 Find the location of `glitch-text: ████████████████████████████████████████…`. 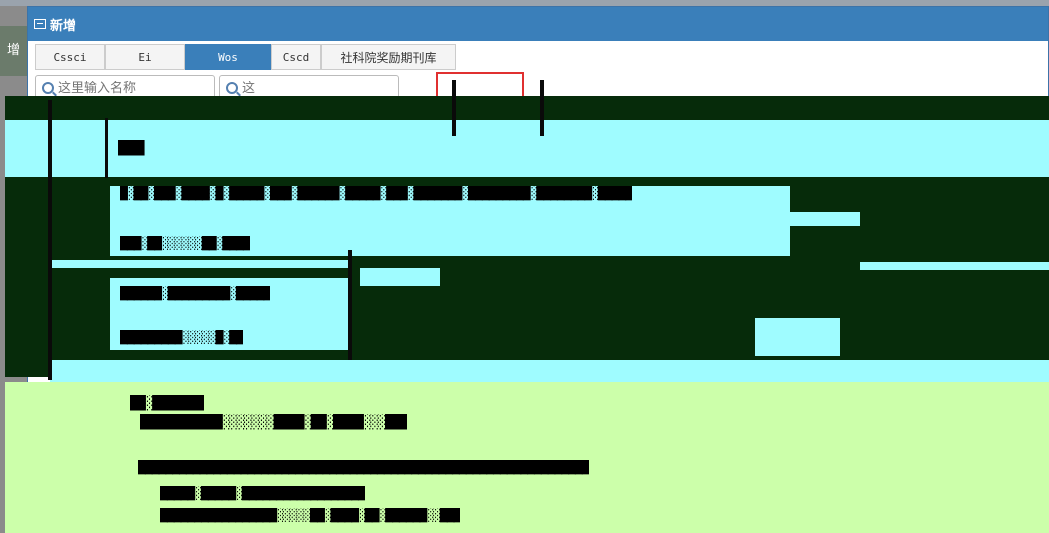

glitch-text: ████████████████████████████████████████… is located at coordinates (363, 467).